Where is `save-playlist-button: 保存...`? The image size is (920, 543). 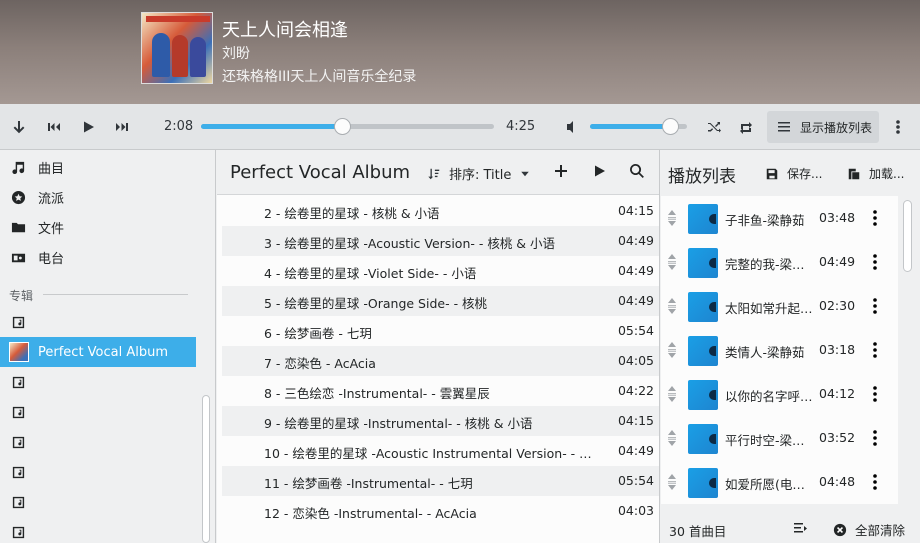
save-playlist-button: 保存... is located at coordinates (793, 173).